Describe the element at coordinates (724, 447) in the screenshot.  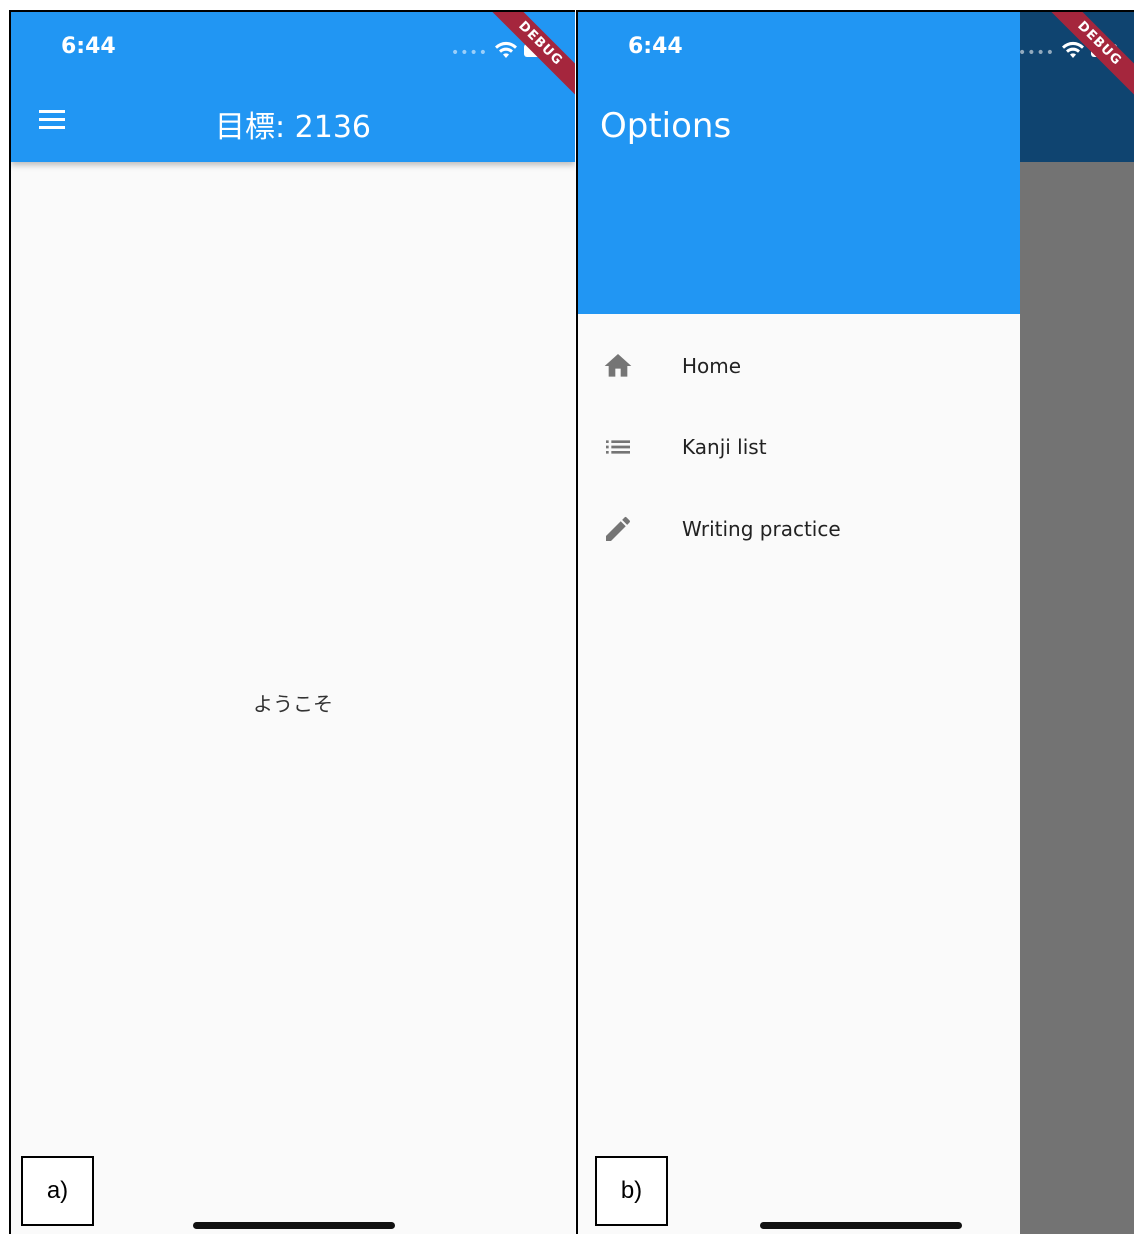
I see `drawer-item-label: Kanji list` at that location.